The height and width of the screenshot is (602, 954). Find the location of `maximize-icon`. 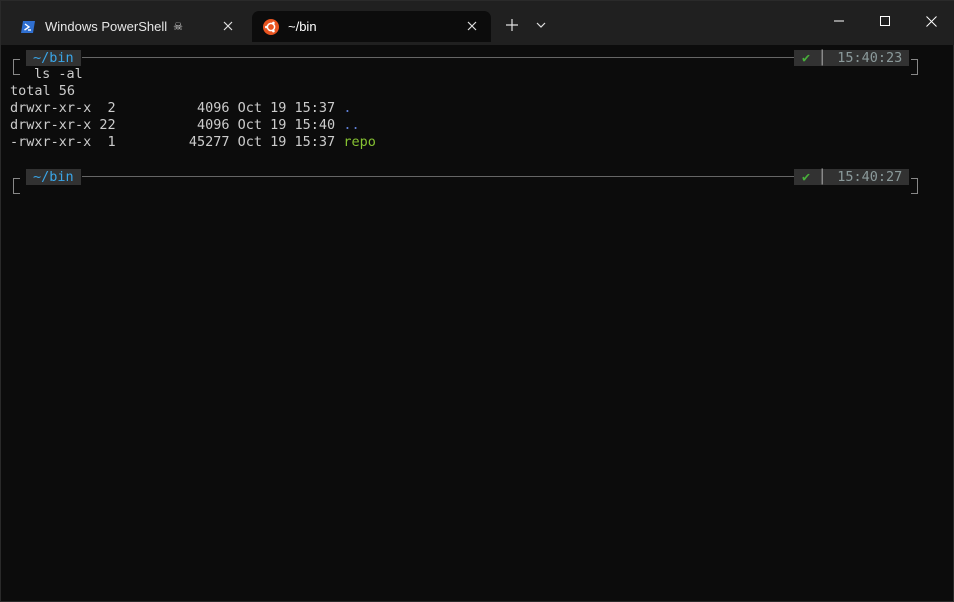

maximize-icon is located at coordinates (885, 21).